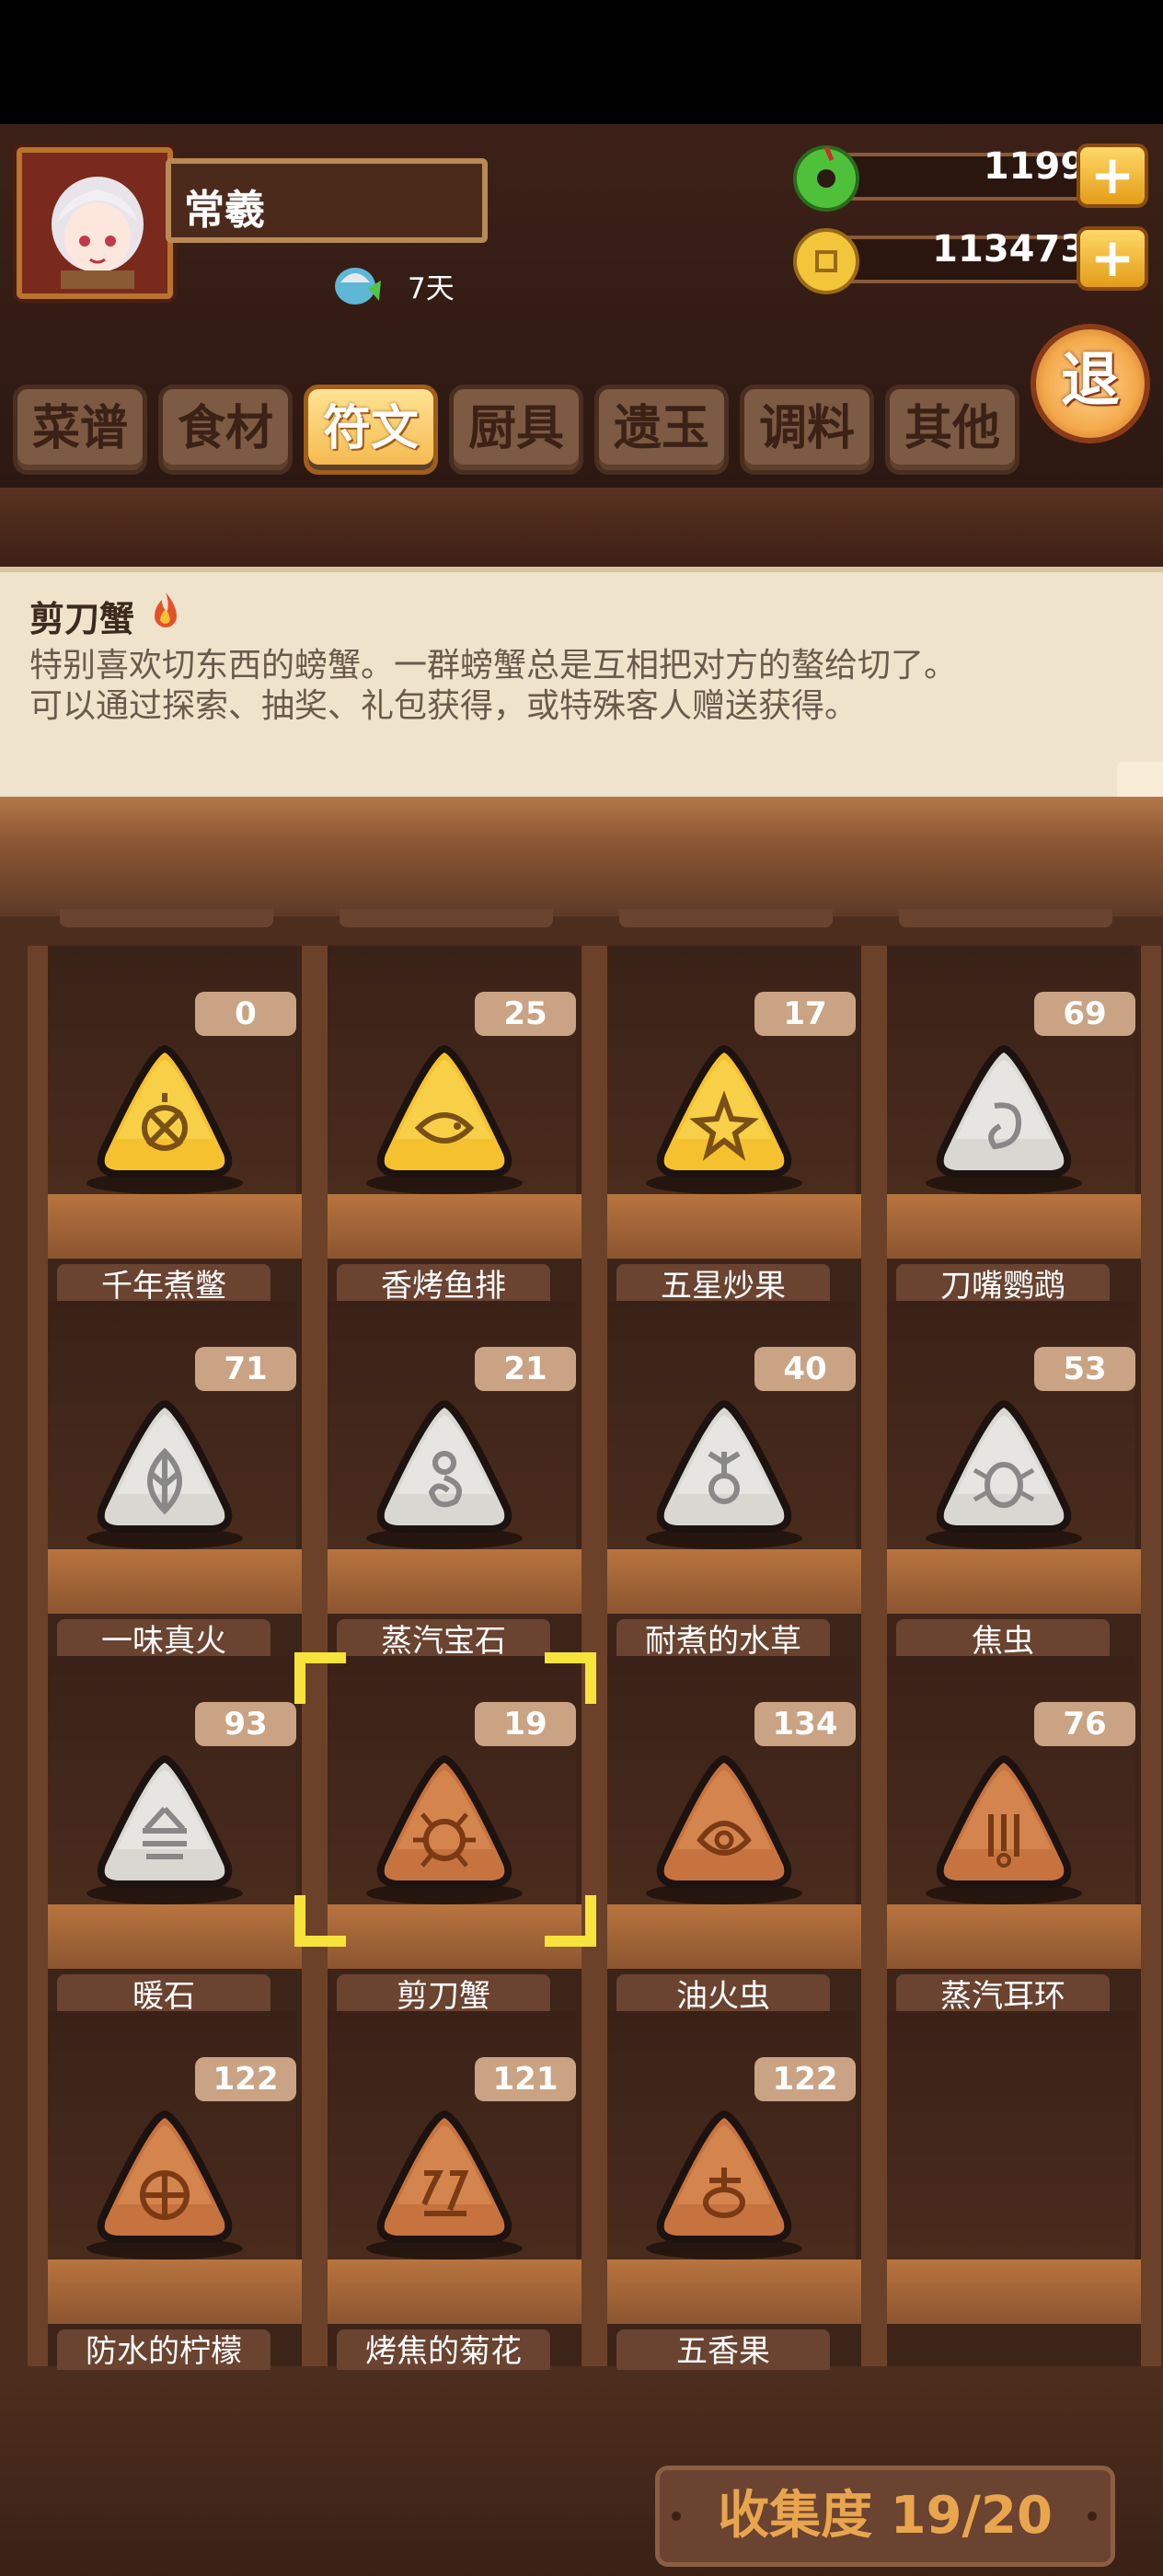 Image resolution: width=1163 pixels, height=2576 pixels. I want to click on rune-detail-title: 剪刀蟹, so click(82, 619).